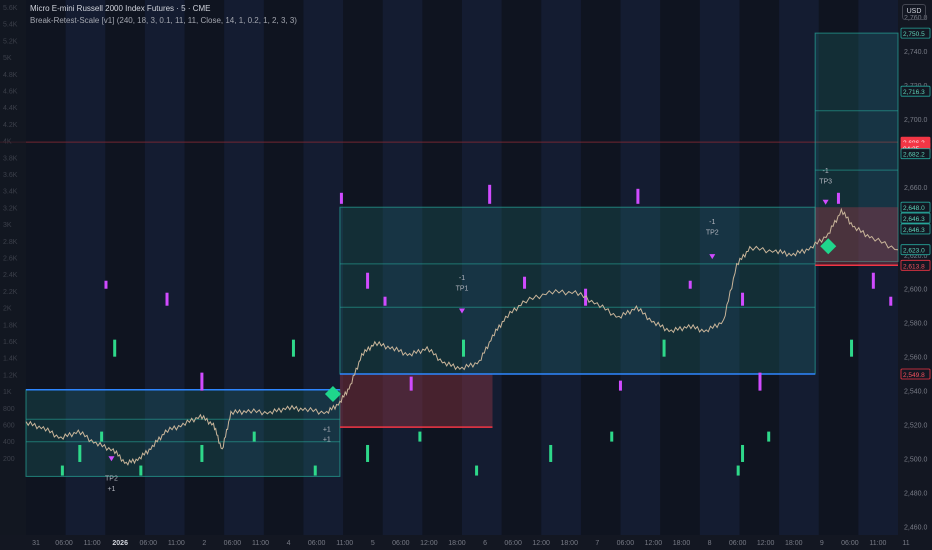 The image size is (932, 550). What do you see at coordinates (915, 460) in the screenshot?
I see `price-axis-label: 2,500.0` at bounding box center [915, 460].